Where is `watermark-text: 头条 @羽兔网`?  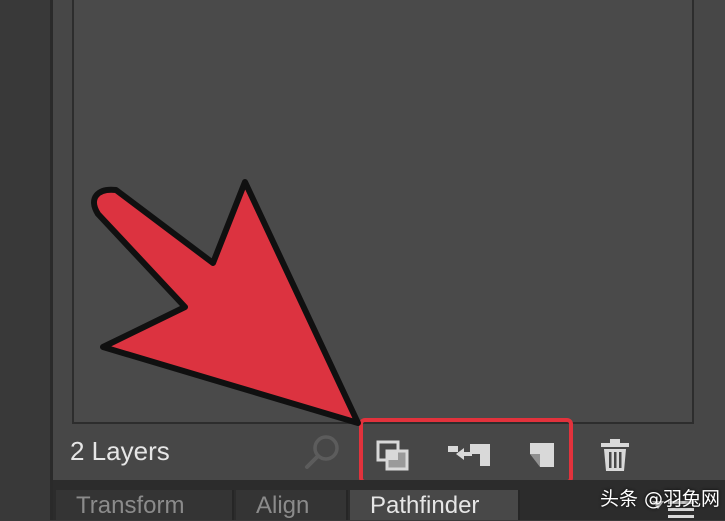 watermark-text: 头条 @羽兔网 is located at coordinates (660, 499).